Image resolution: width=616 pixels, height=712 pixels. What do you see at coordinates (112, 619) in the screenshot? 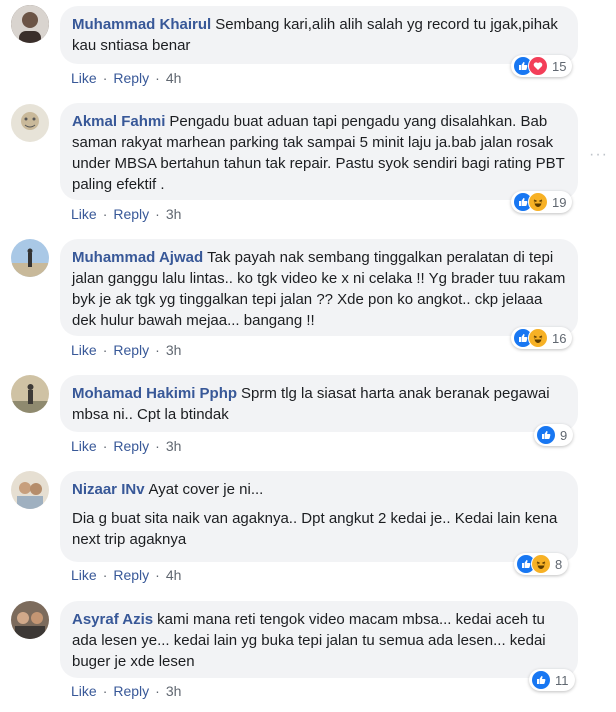
I see `comment-author: Asyraf Azis` at bounding box center [112, 619].